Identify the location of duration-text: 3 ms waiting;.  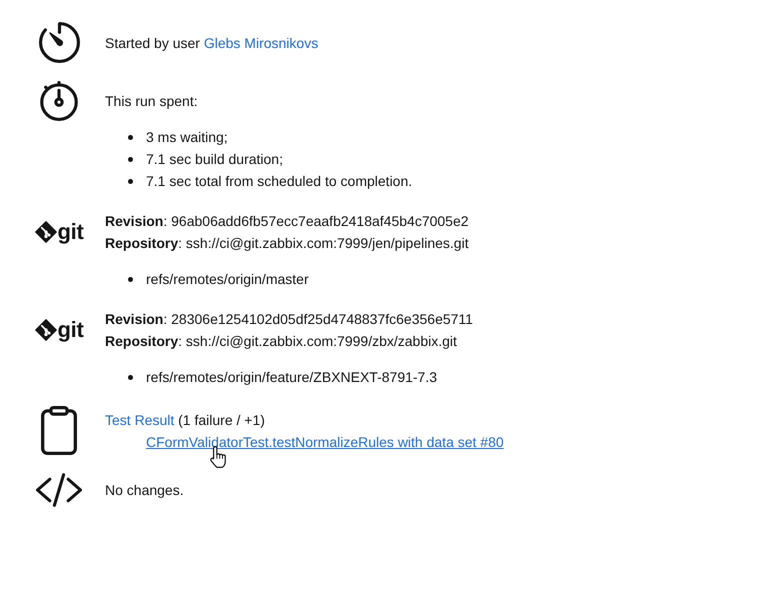
(187, 137).